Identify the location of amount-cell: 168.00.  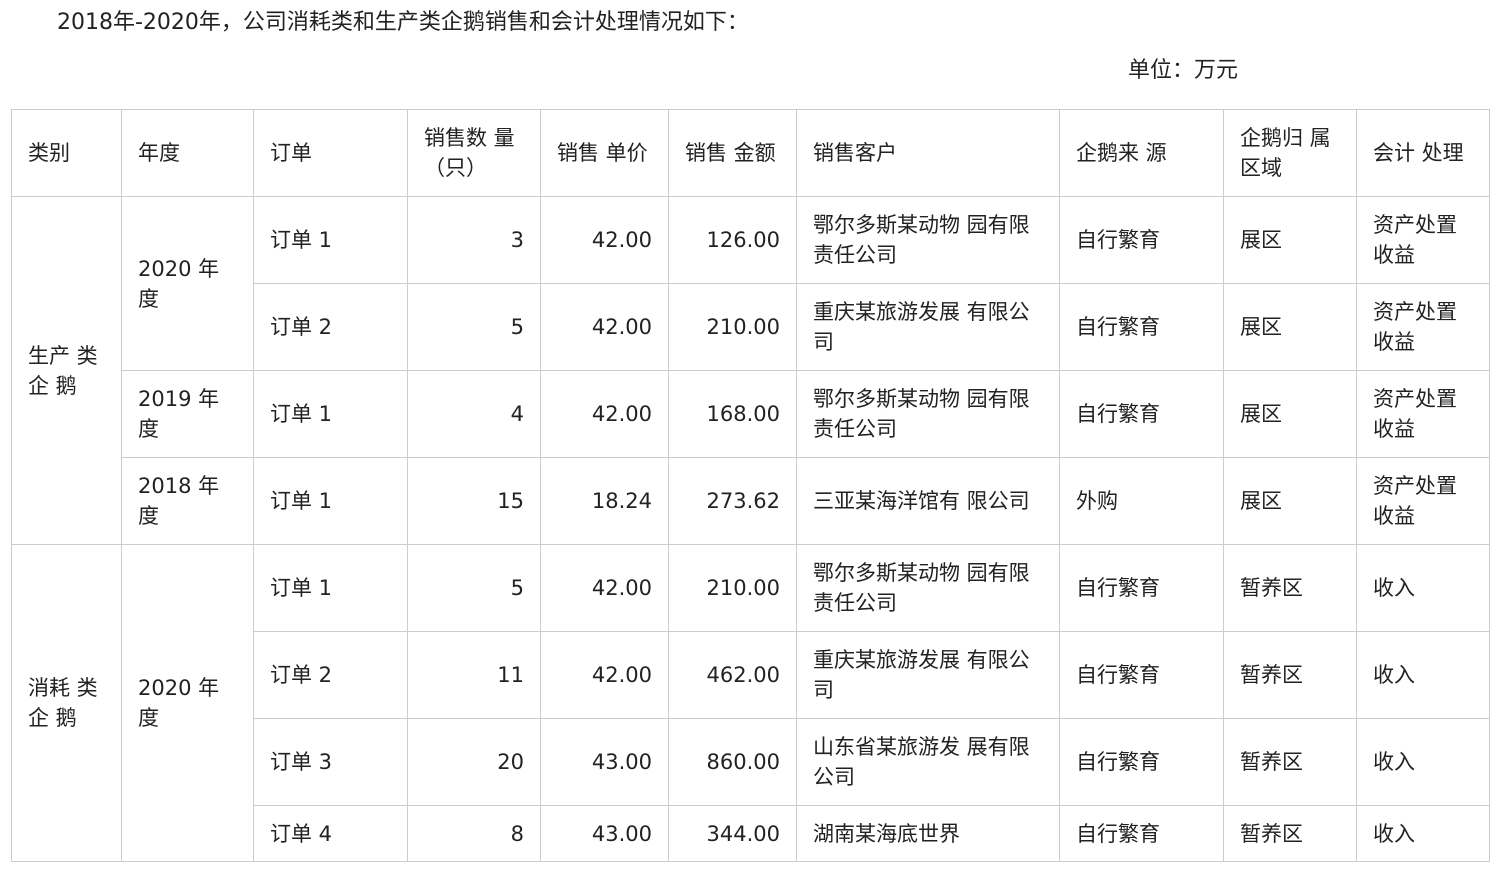
(732, 414).